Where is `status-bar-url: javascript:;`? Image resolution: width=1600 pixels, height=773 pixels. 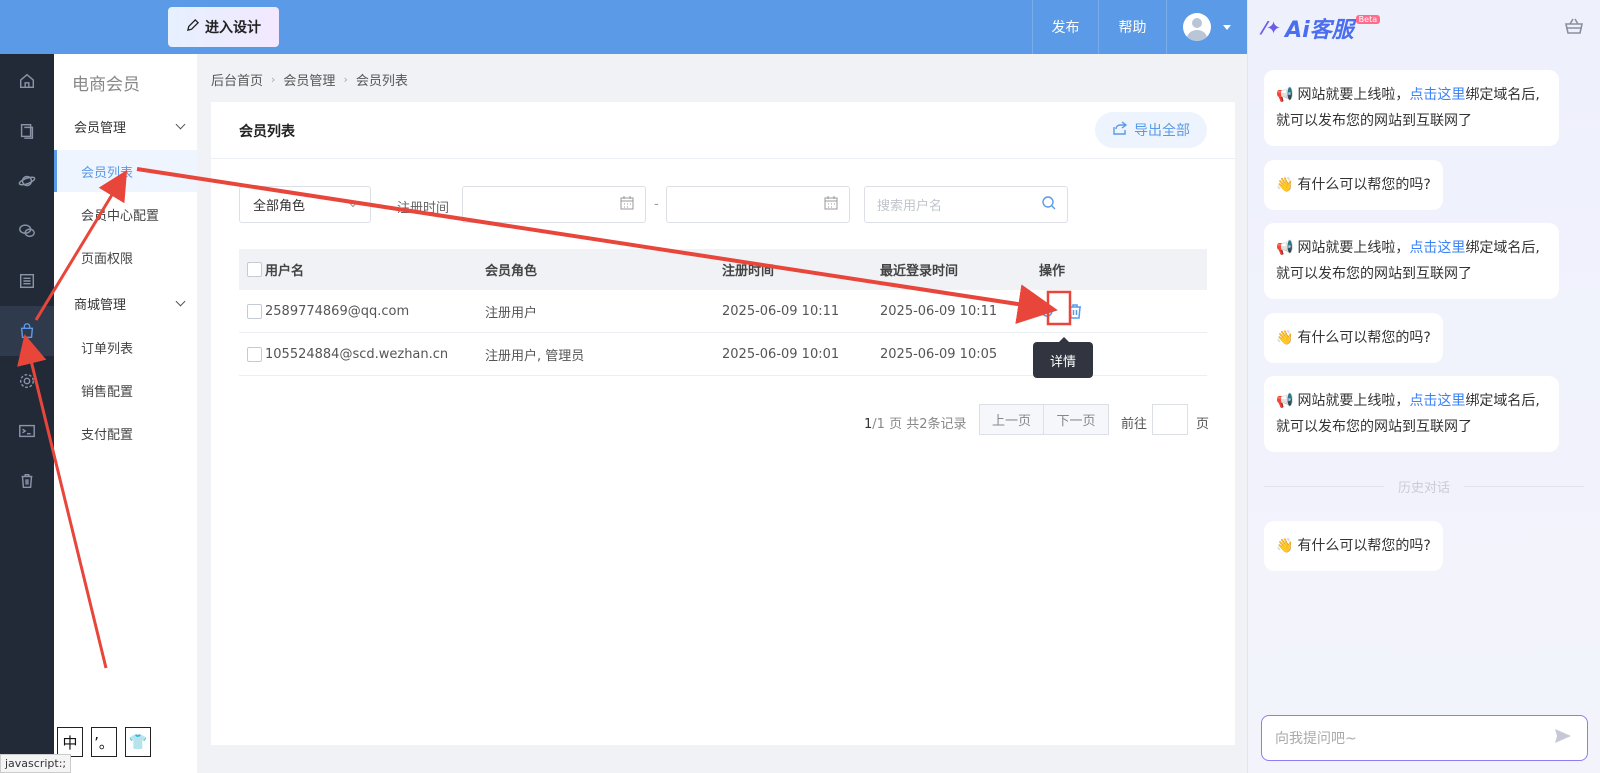 status-bar-url: javascript:; is located at coordinates (36, 763).